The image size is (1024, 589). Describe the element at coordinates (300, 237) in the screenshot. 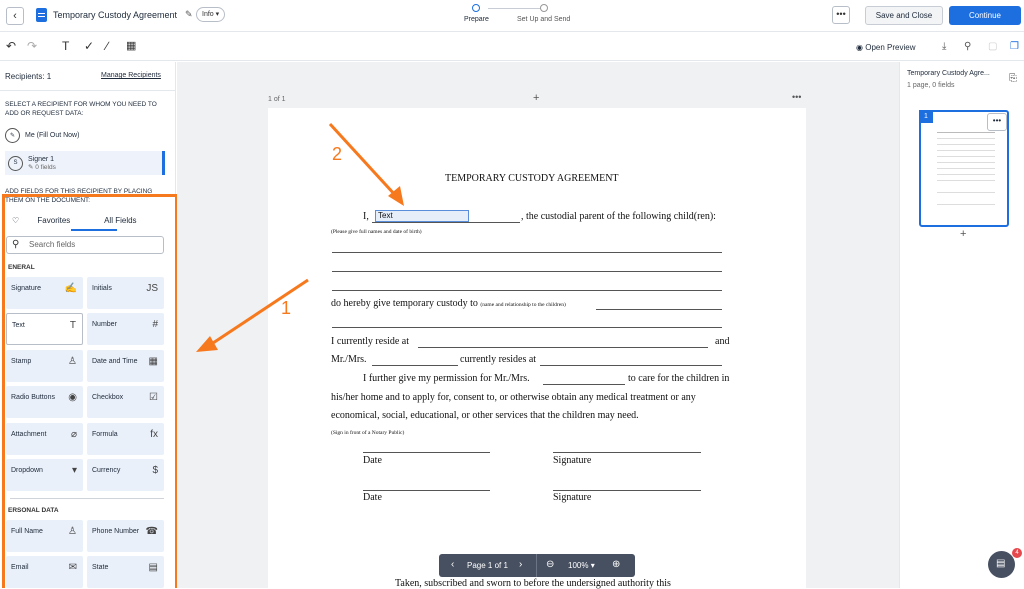

I see `annotation-arrows` at that location.